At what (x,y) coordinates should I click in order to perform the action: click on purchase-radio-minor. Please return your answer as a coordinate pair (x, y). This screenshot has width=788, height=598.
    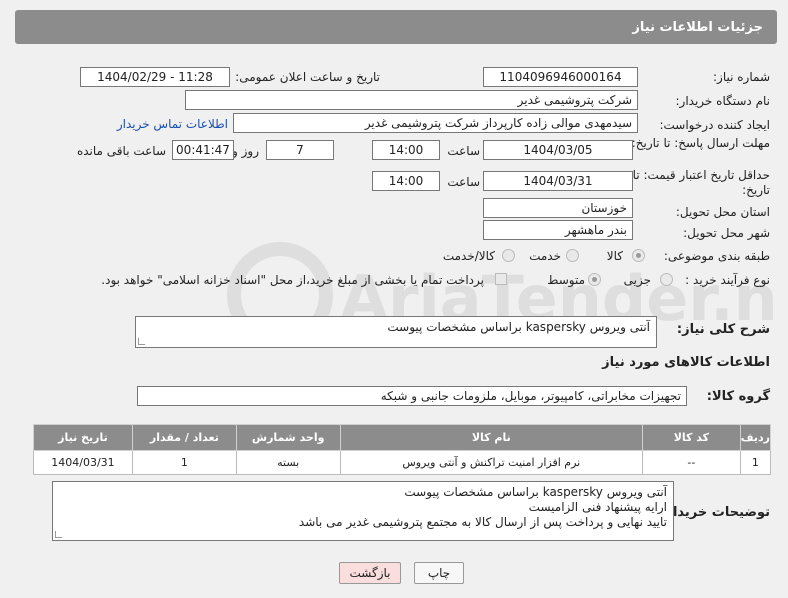
    Looking at the image, I should click on (666, 279).